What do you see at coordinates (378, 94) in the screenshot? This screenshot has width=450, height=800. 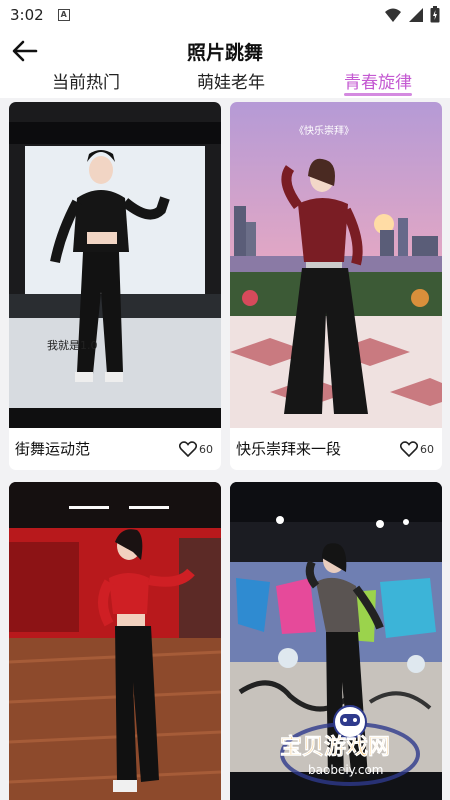 I see `active-tab-indicator` at bounding box center [378, 94].